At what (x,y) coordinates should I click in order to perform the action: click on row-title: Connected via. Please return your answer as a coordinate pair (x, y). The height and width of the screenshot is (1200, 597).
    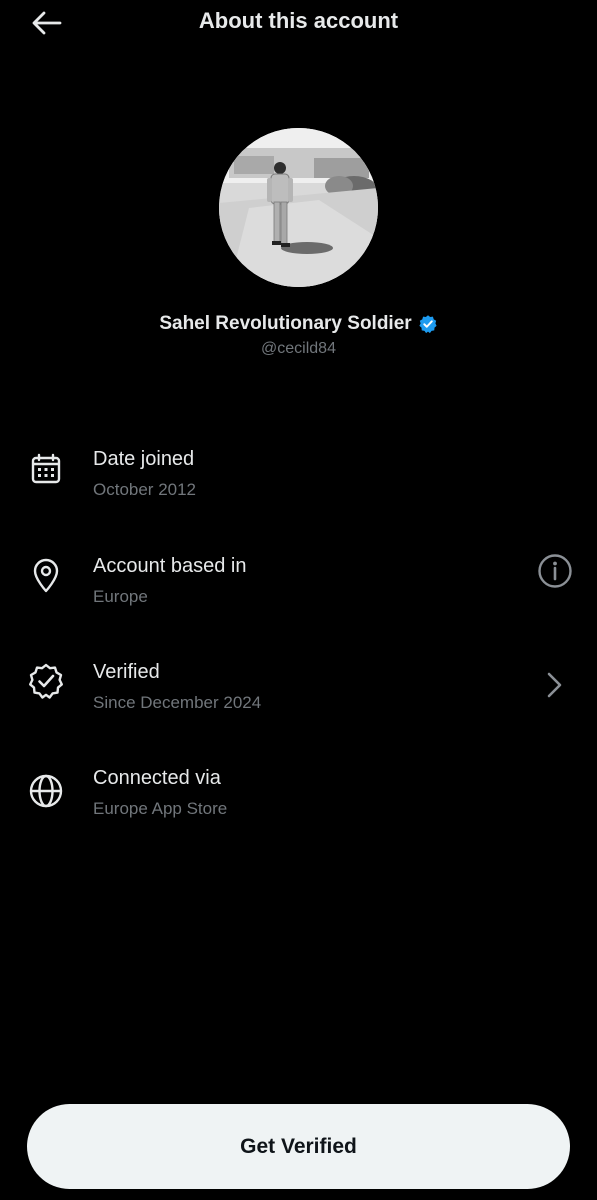
    Looking at the image, I should click on (157, 778).